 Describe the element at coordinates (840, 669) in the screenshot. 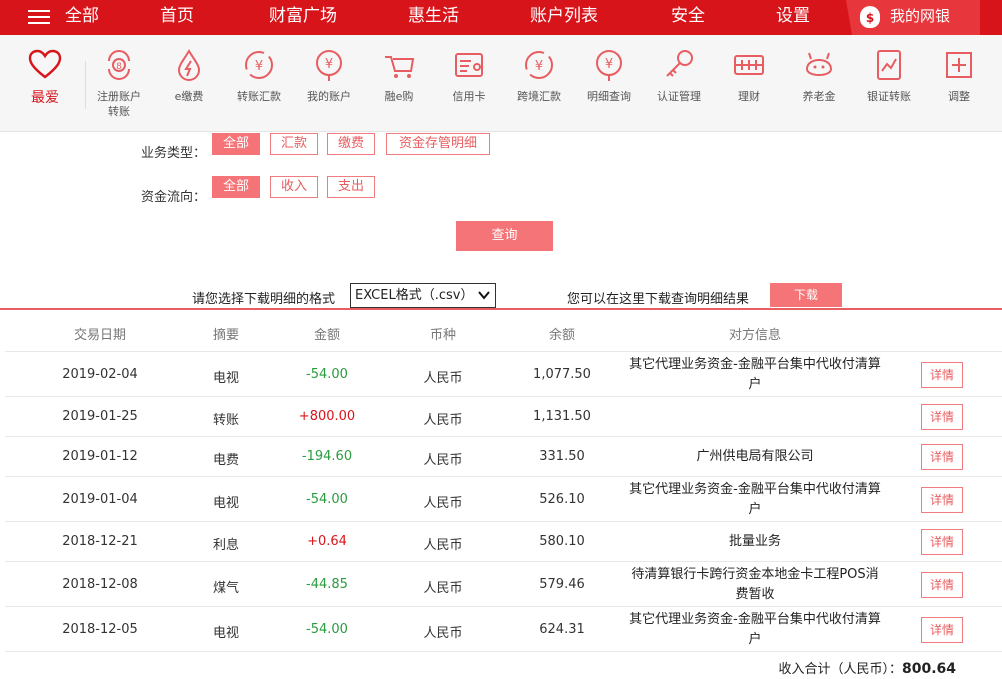

I see `income-summary-label: 收入合计（人民币）：` at that location.